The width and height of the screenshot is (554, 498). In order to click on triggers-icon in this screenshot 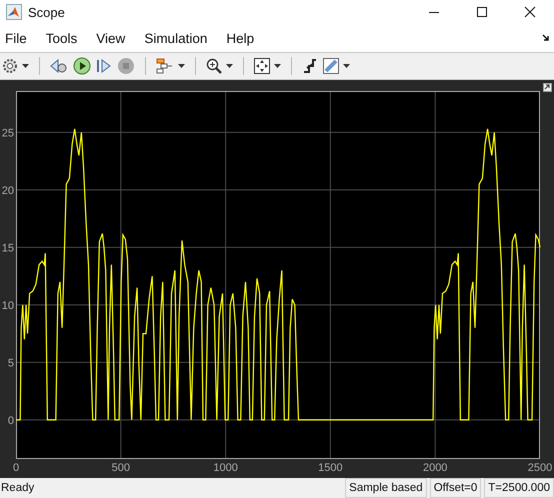, I will do `click(310, 66)`.